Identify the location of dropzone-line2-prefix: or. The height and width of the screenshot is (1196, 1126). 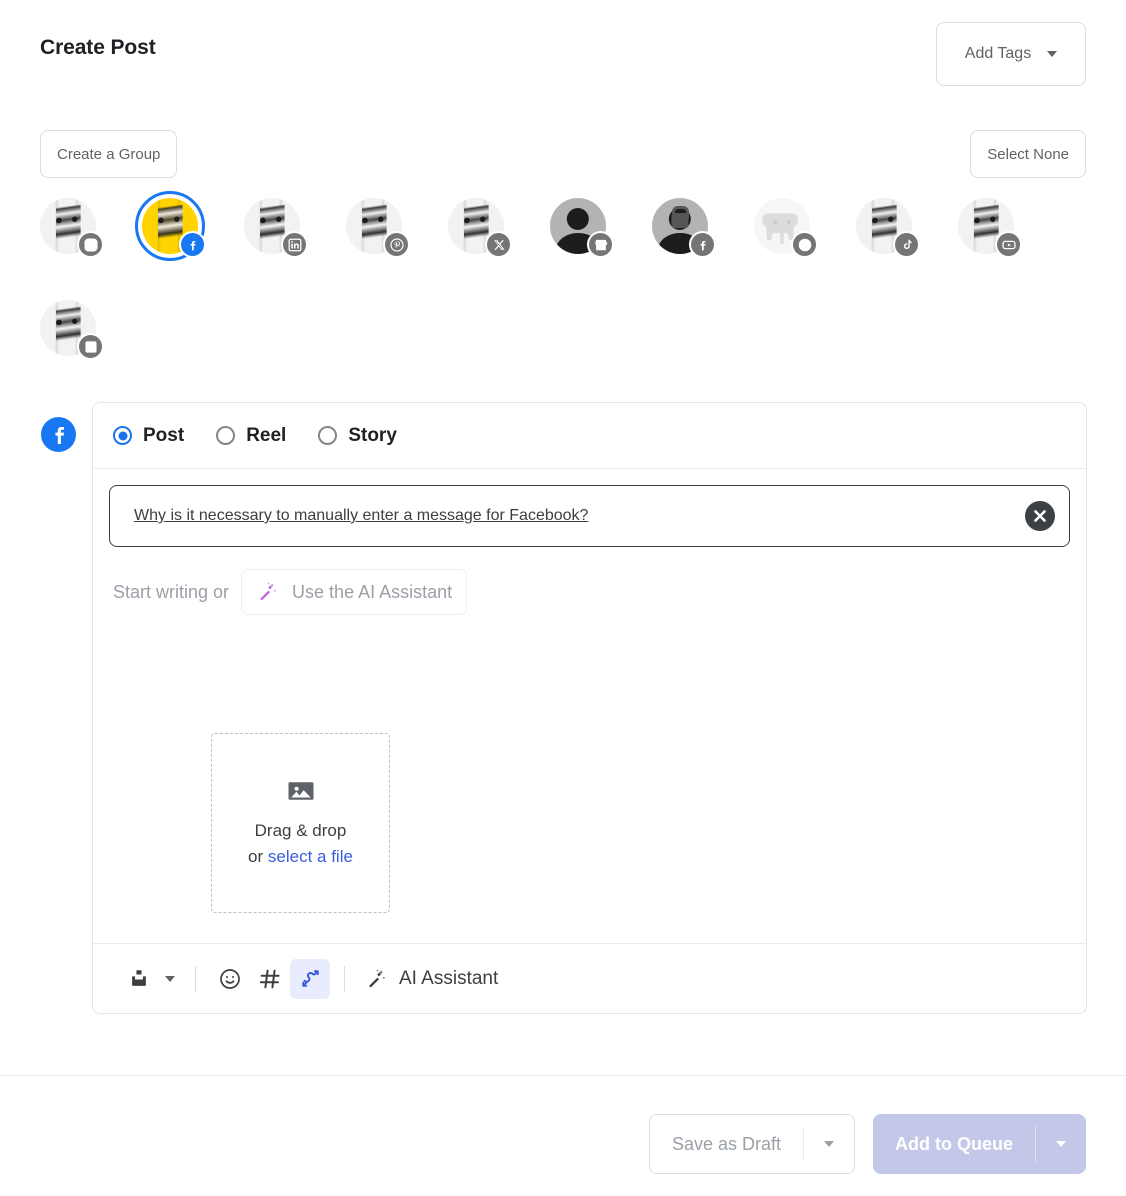
(258, 856).